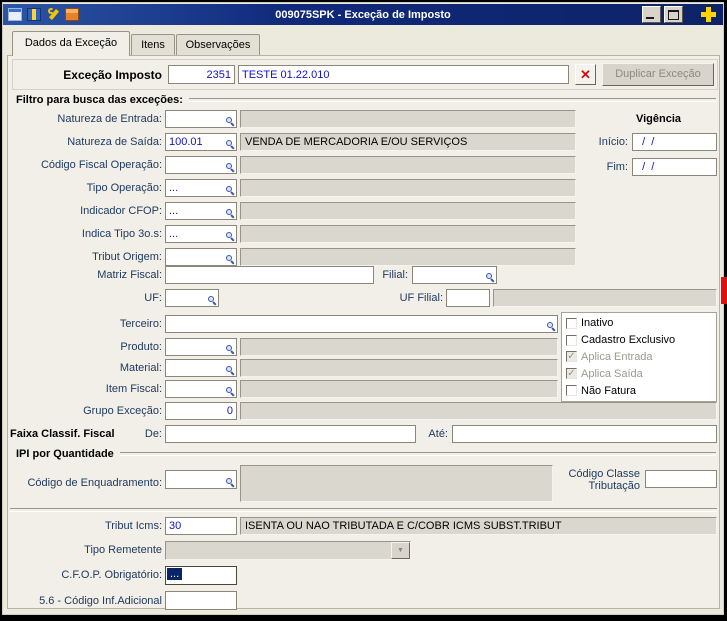 This screenshot has height=621, width=727. I want to click on tipo-remetente-dropdown-button: ▼, so click(400, 550).